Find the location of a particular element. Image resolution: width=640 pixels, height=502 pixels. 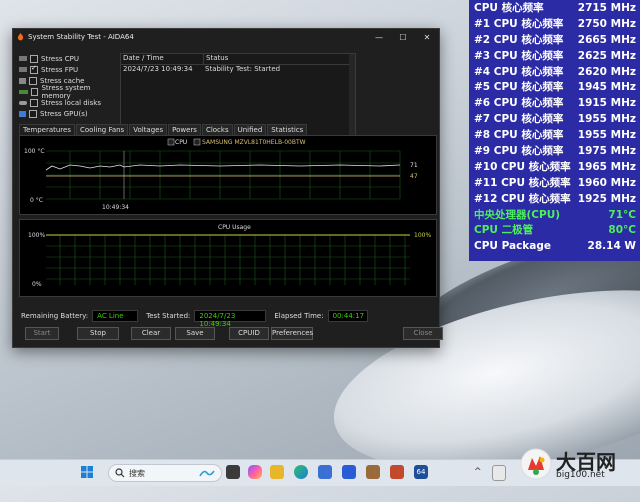

start-button: Start is located at coordinates (42, 333).